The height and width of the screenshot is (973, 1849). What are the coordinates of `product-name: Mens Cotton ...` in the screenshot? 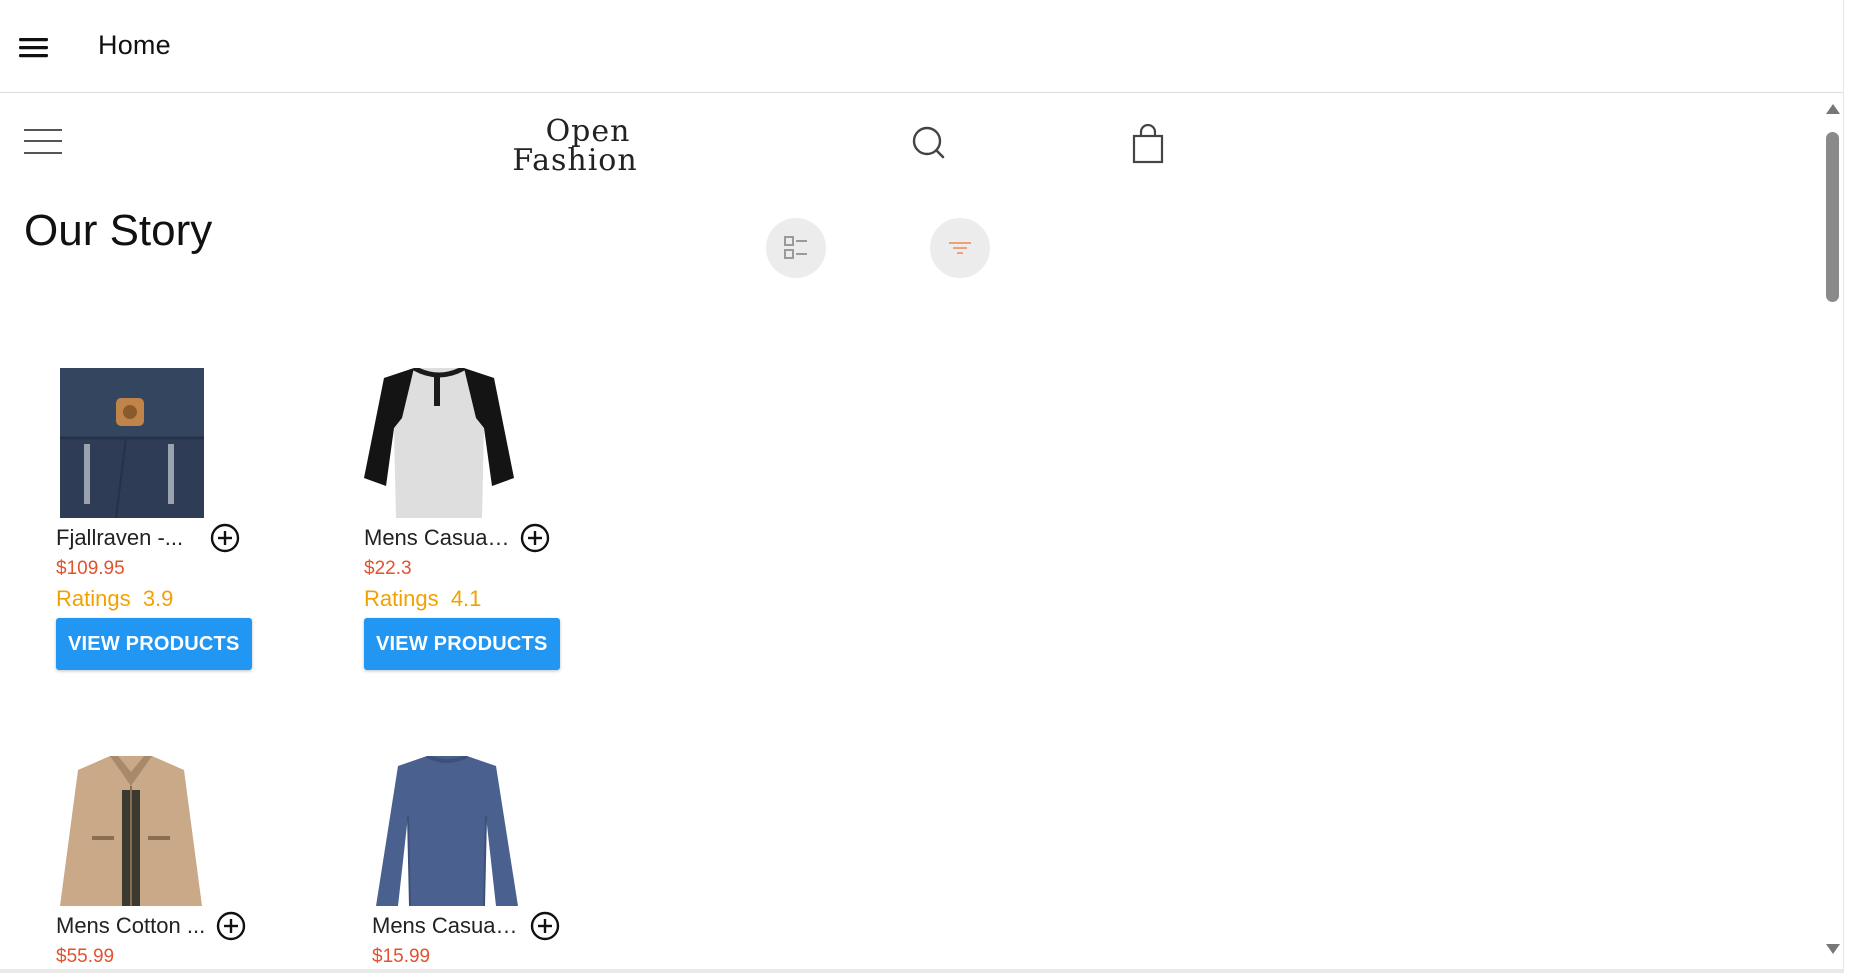 It's located at (131, 926).